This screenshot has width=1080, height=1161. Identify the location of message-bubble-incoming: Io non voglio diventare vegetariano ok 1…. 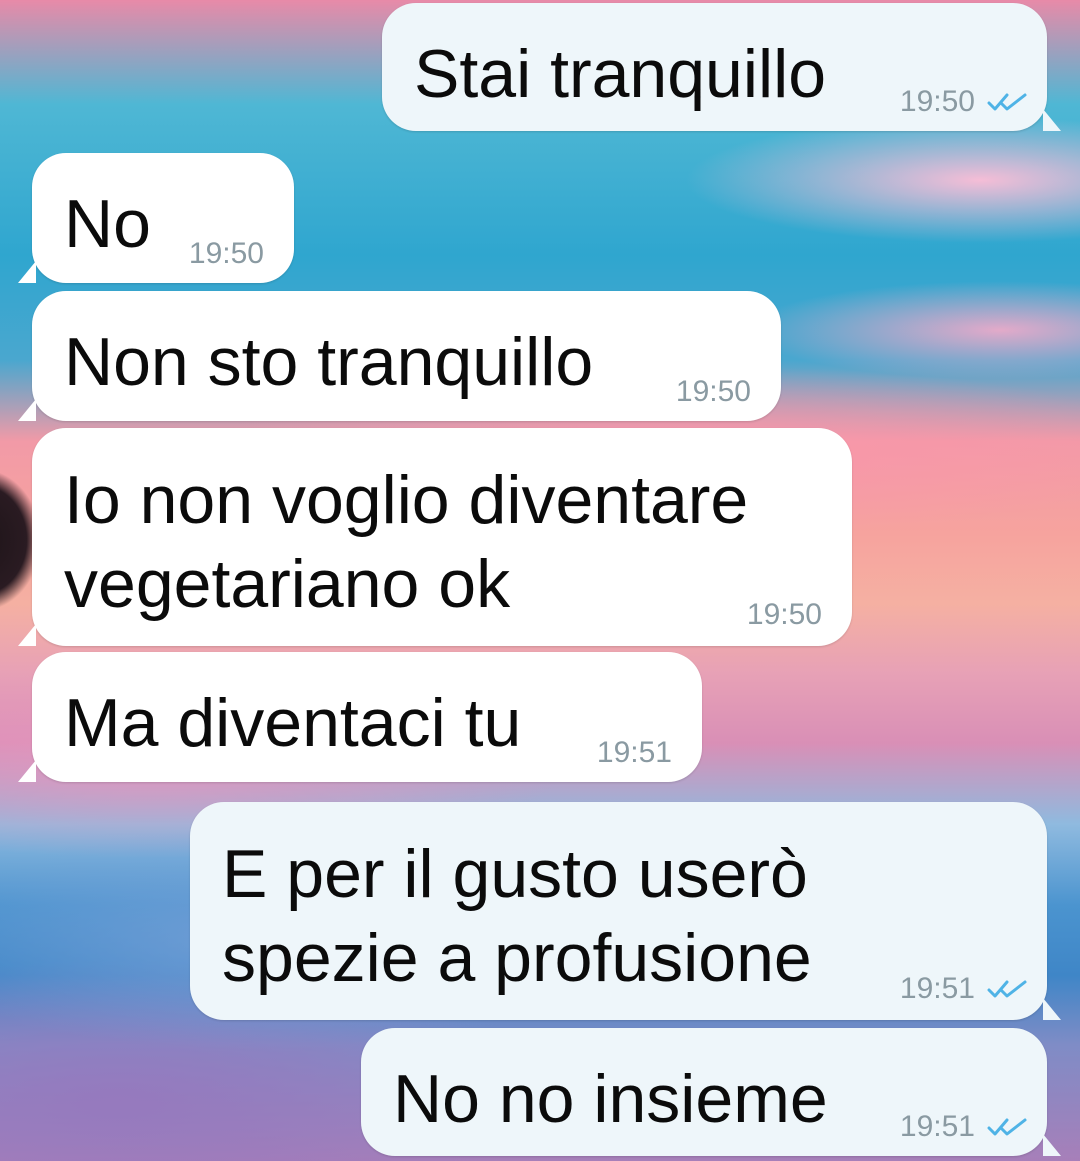
(435, 537).